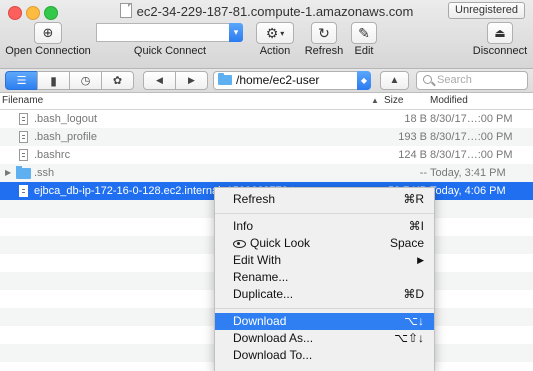  I want to click on open-connection-button: ⊕, so click(48, 33).